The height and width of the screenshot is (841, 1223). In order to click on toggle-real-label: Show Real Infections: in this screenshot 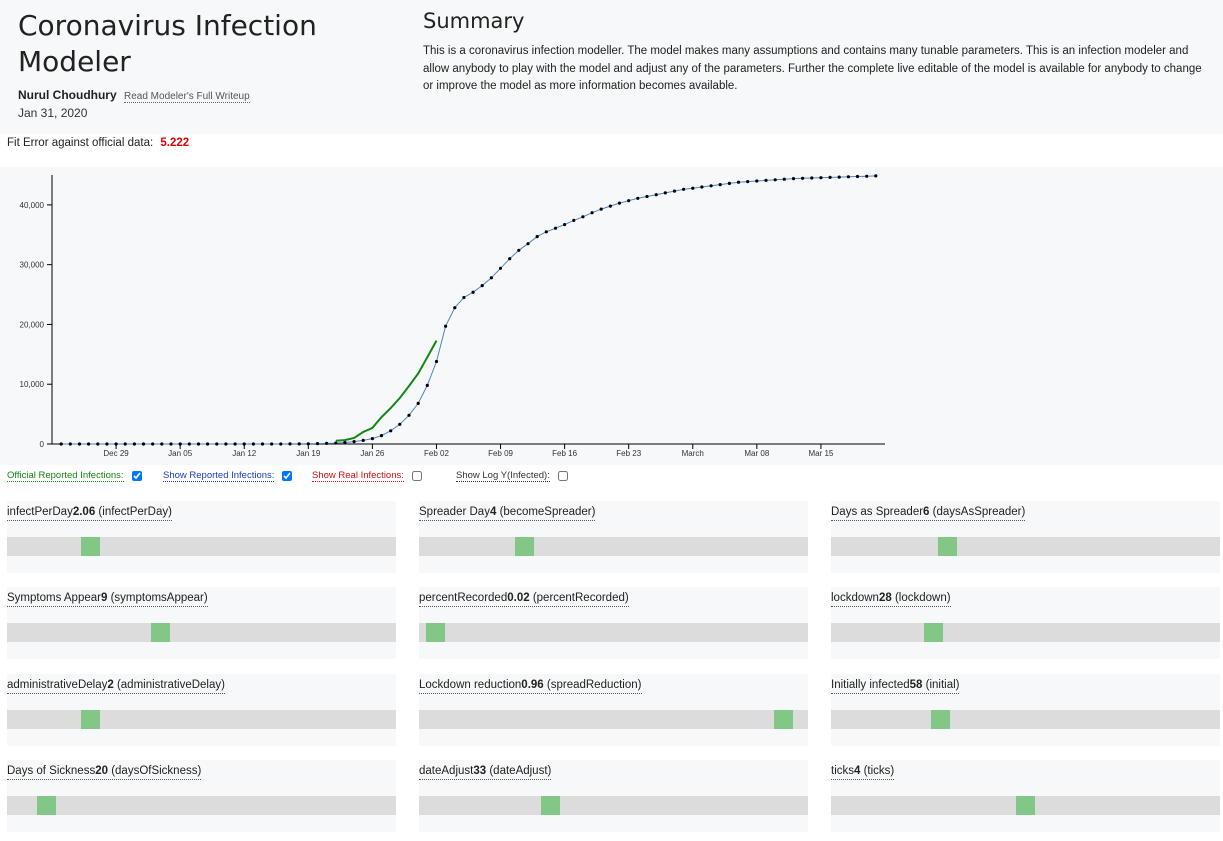, I will do `click(358, 476)`.